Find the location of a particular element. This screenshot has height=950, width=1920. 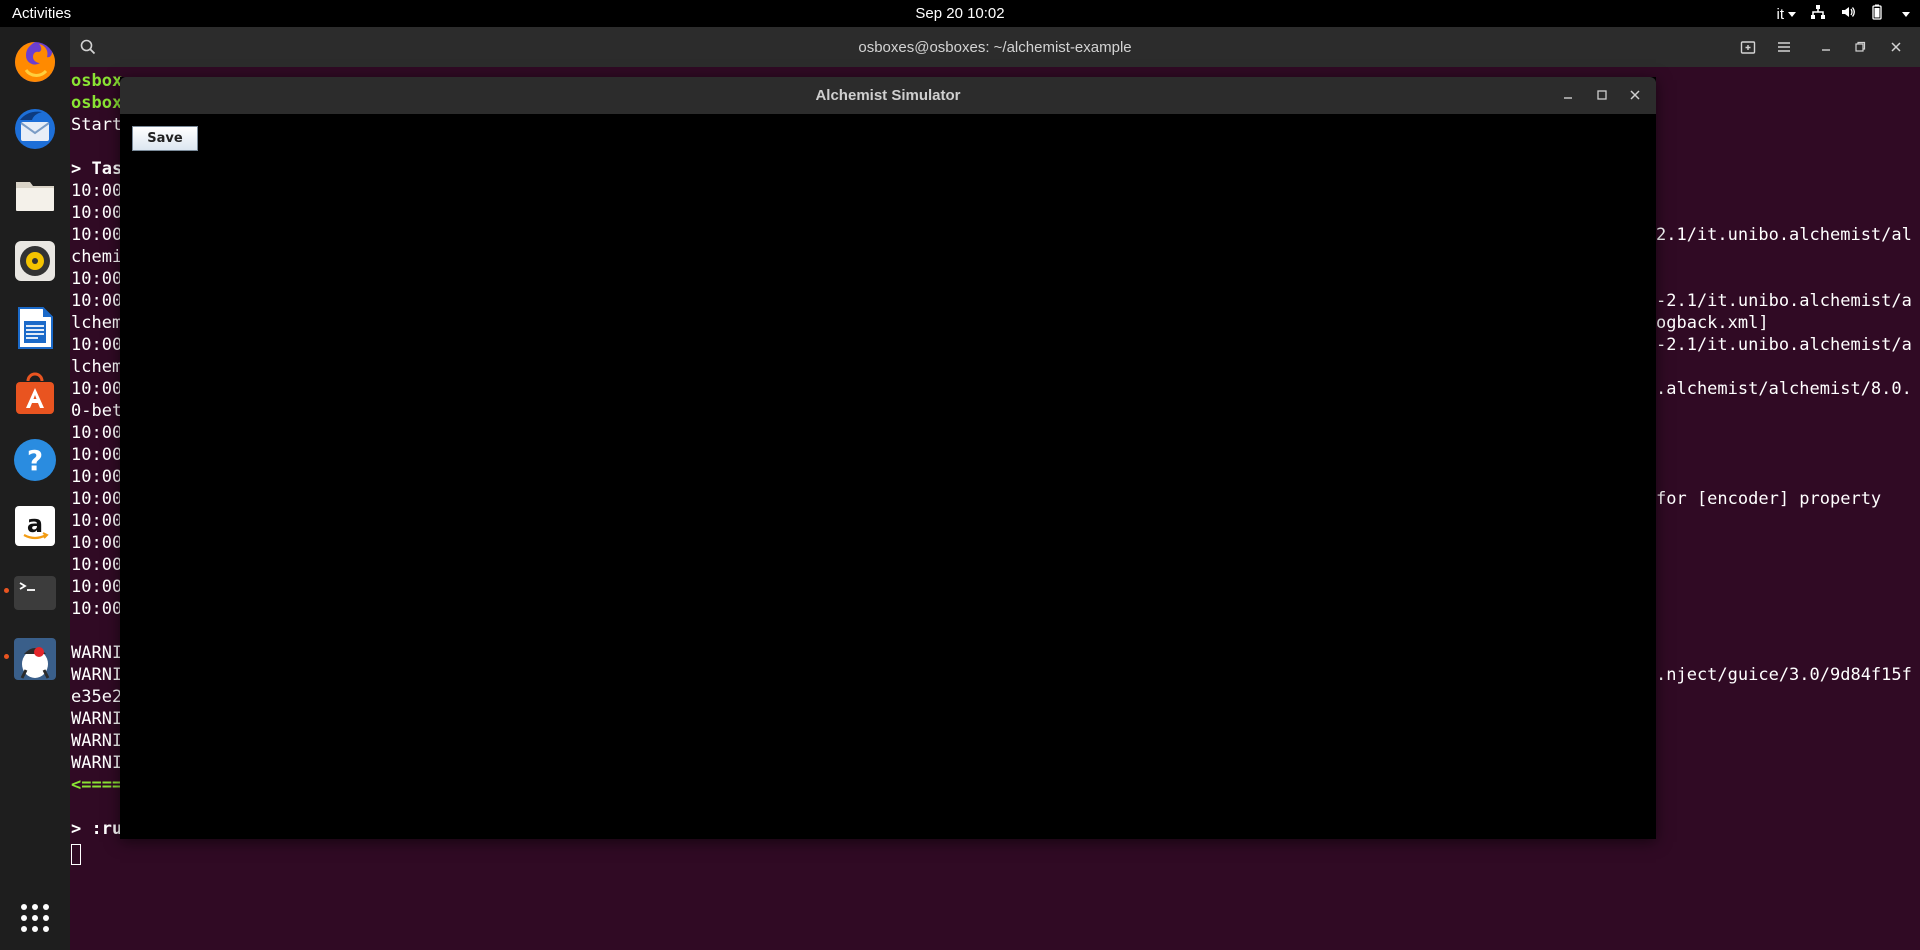

system-tray: it is located at coordinates (1843, 14).